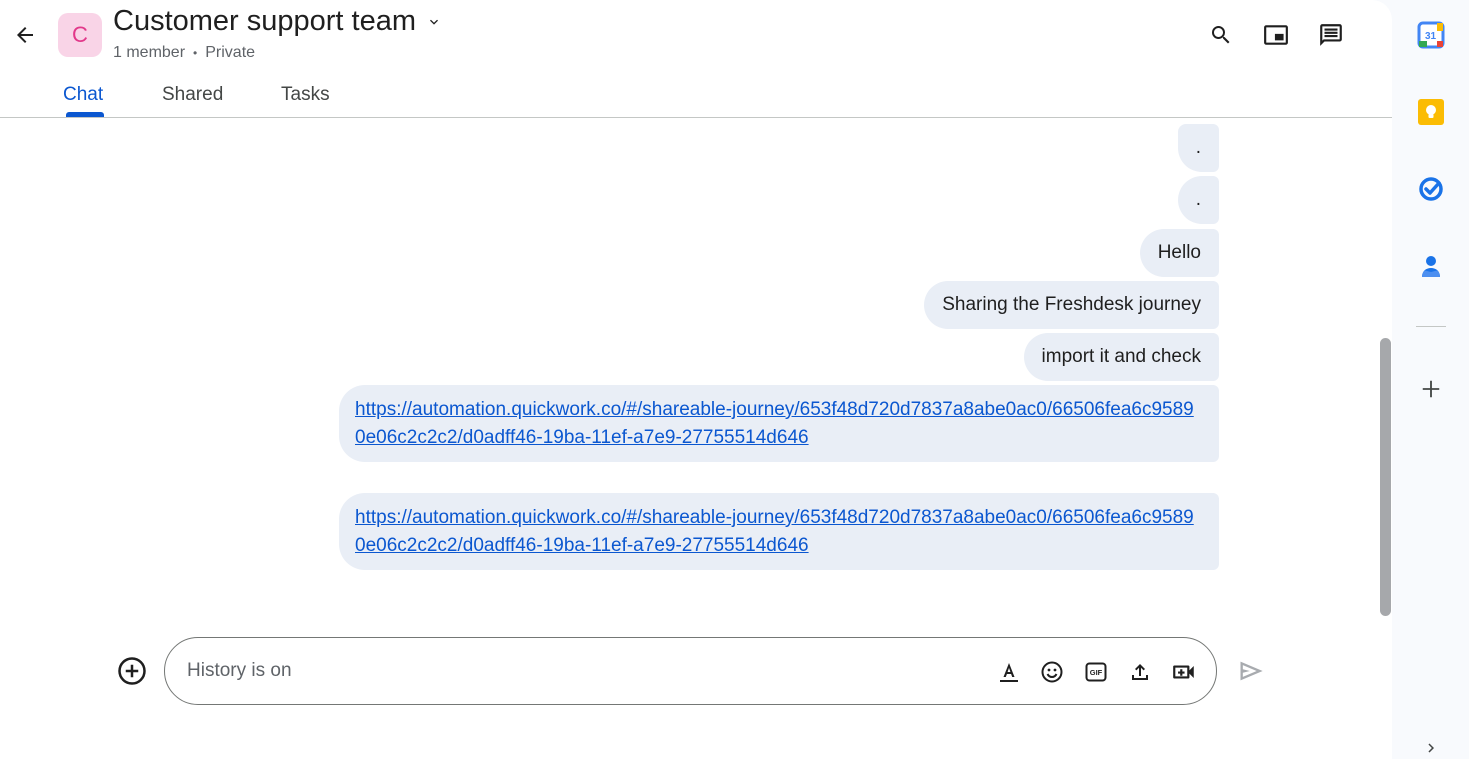 The height and width of the screenshot is (759, 1469). I want to click on back-button, so click(25, 35).